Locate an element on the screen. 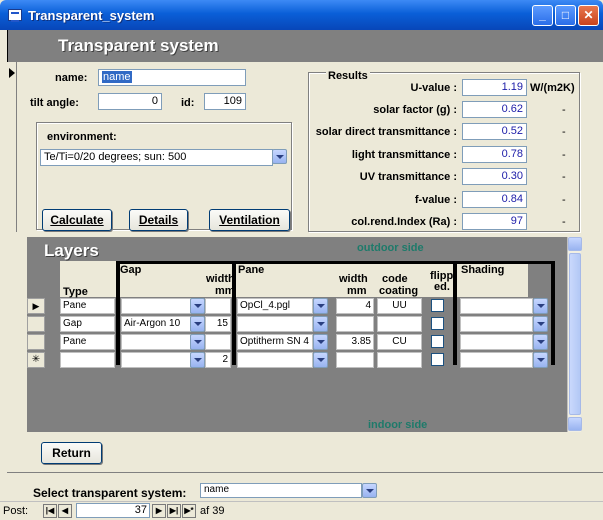 This screenshot has width=603, height=520. result-unit: - is located at coordinates (564, 200).